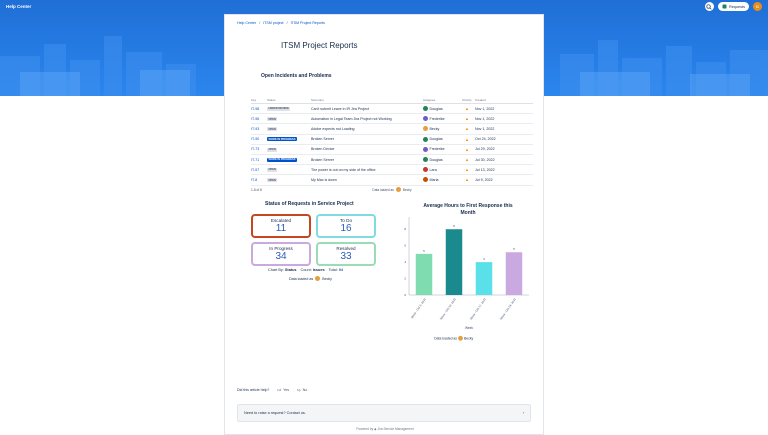 This screenshot has width=768, height=435. I want to click on table-row: IT-8 Open My Mac is down Maria ▲ Jul 9, 2022, so click(392, 180).